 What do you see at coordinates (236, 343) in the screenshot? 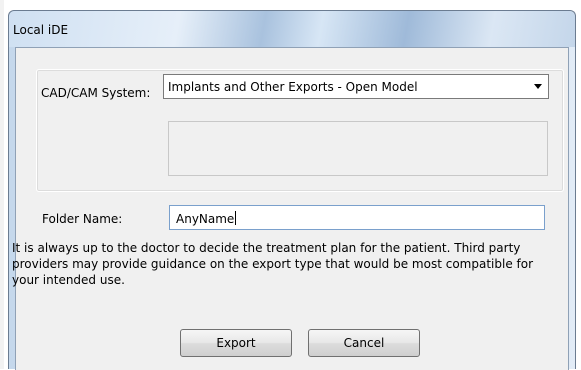
I see `export-button: Export` at bounding box center [236, 343].